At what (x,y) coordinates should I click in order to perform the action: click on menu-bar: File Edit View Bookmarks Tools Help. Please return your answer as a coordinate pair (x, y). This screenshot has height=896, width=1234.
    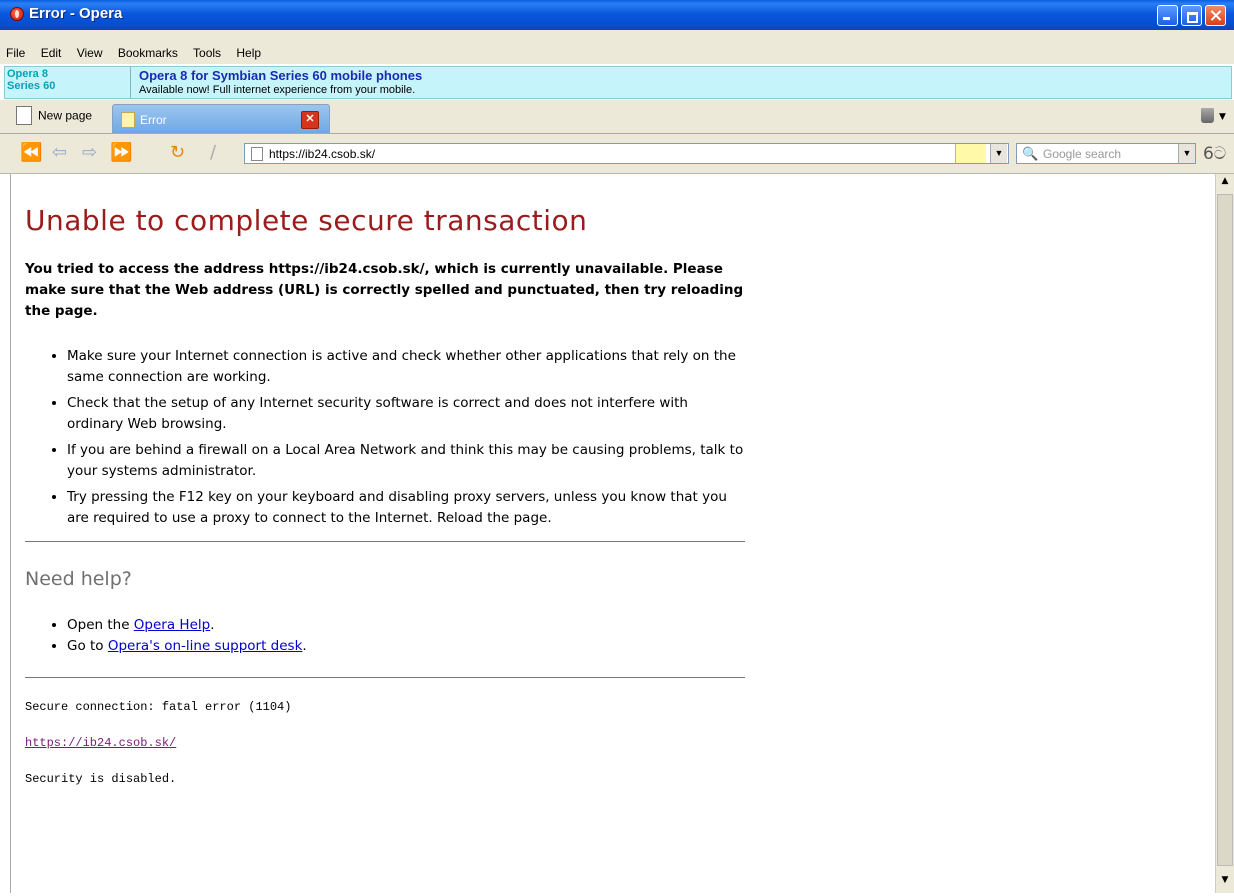
    Looking at the image, I should click on (617, 47).